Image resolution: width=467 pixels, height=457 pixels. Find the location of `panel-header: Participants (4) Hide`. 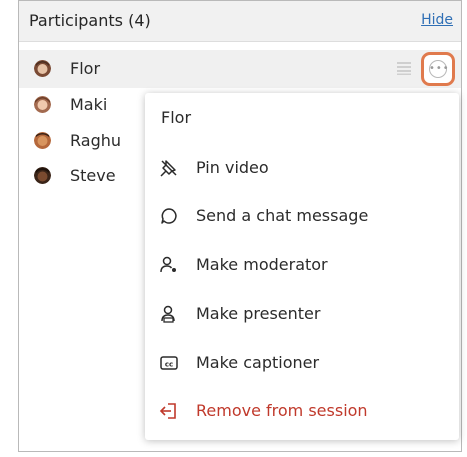

panel-header: Participants (4) Hide is located at coordinates (240, 21).